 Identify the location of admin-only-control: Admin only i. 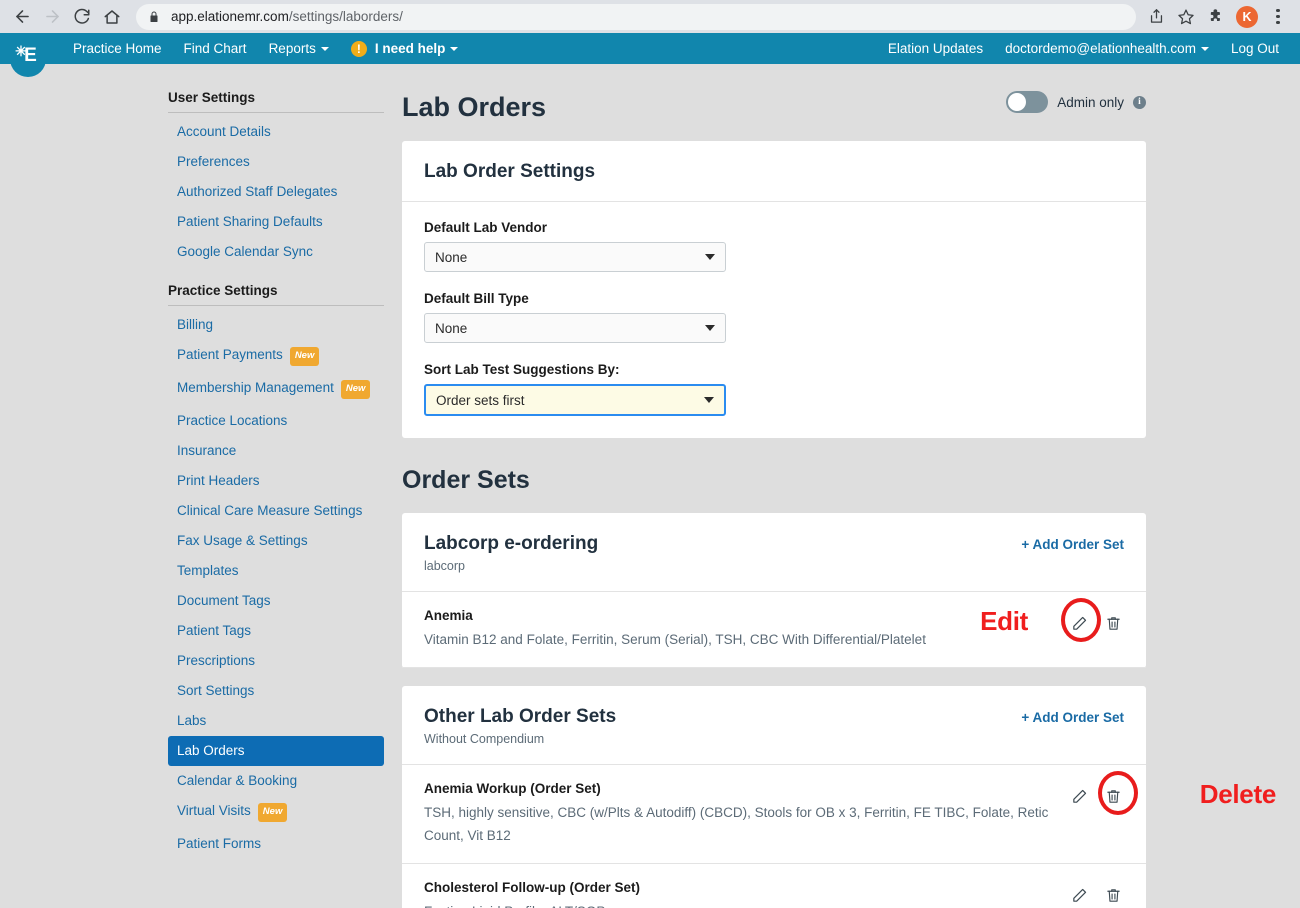
(1076, 107).